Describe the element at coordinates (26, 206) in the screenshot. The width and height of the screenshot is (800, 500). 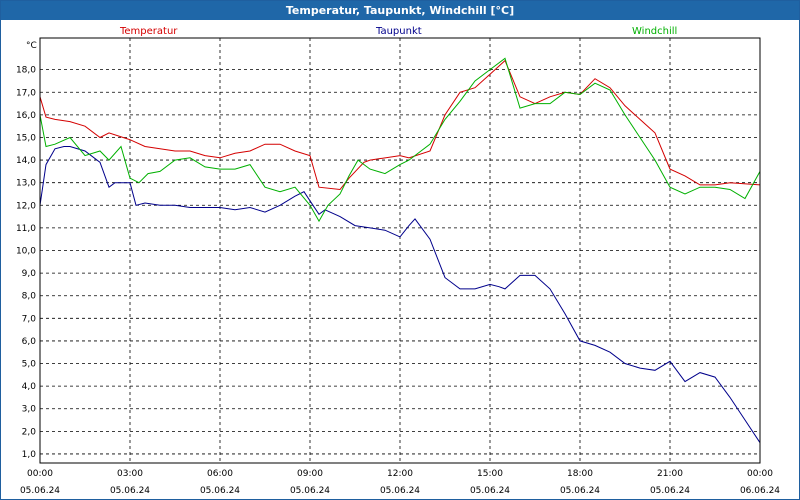
I see `y-tick-label: 12,0` at that location.